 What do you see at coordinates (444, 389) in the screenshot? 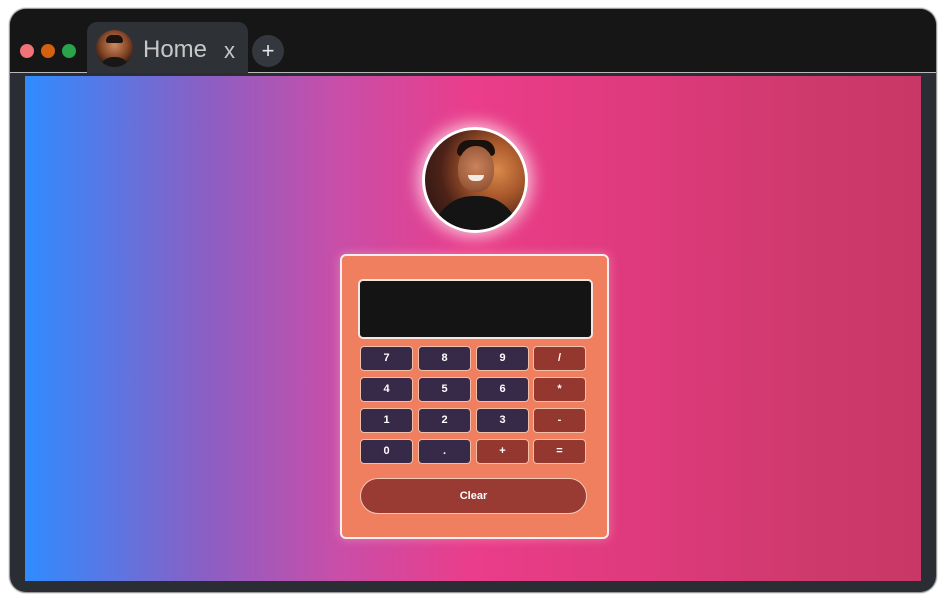
I see `key-5: 5` at bounding box center [444, 389].